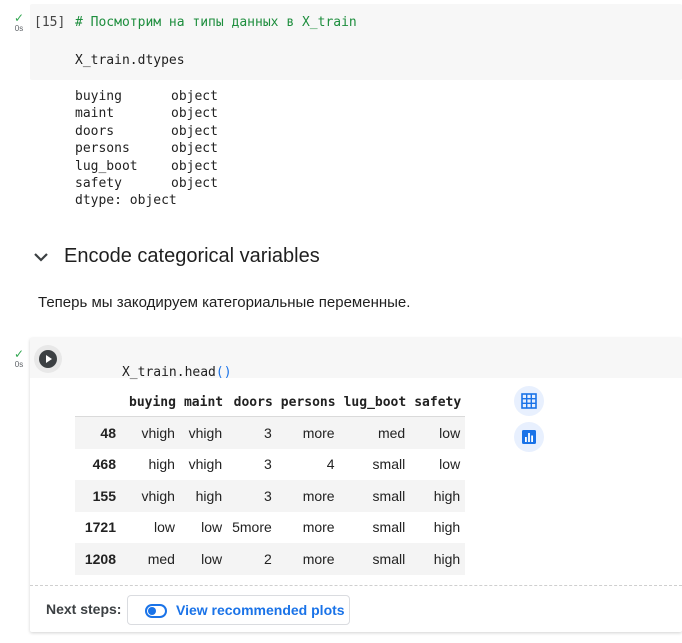 The image size is (682, 643). What do you see at coordinates (252, 559) in the screenshot?
I see `table-cell: 2` at bounding box center [252, 559].